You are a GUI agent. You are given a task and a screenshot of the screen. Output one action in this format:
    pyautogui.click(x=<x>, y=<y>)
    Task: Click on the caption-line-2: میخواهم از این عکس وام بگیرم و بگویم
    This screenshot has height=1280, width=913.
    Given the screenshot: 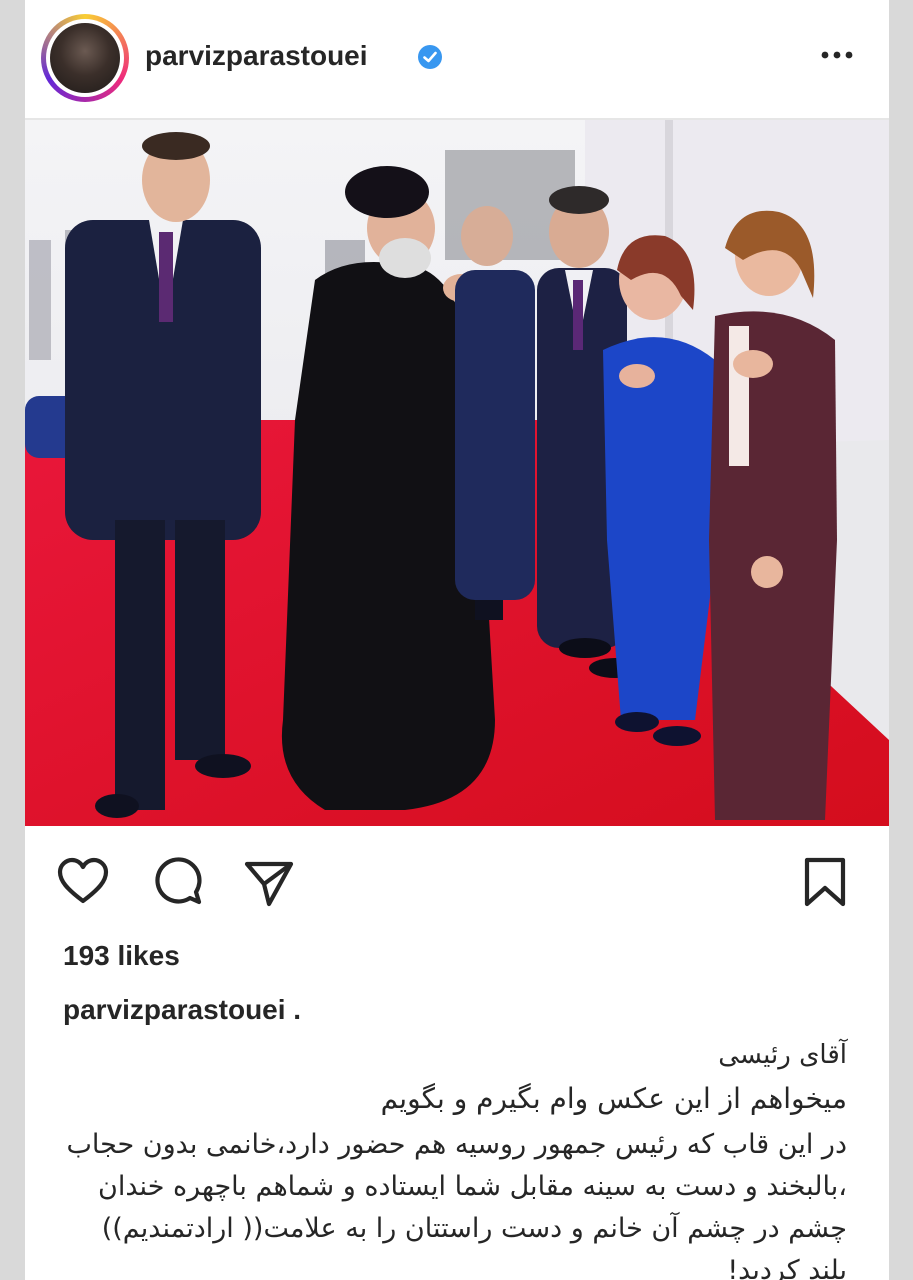 What is the action you would take?
    pyautogui.click(x=613, y=1098)
    